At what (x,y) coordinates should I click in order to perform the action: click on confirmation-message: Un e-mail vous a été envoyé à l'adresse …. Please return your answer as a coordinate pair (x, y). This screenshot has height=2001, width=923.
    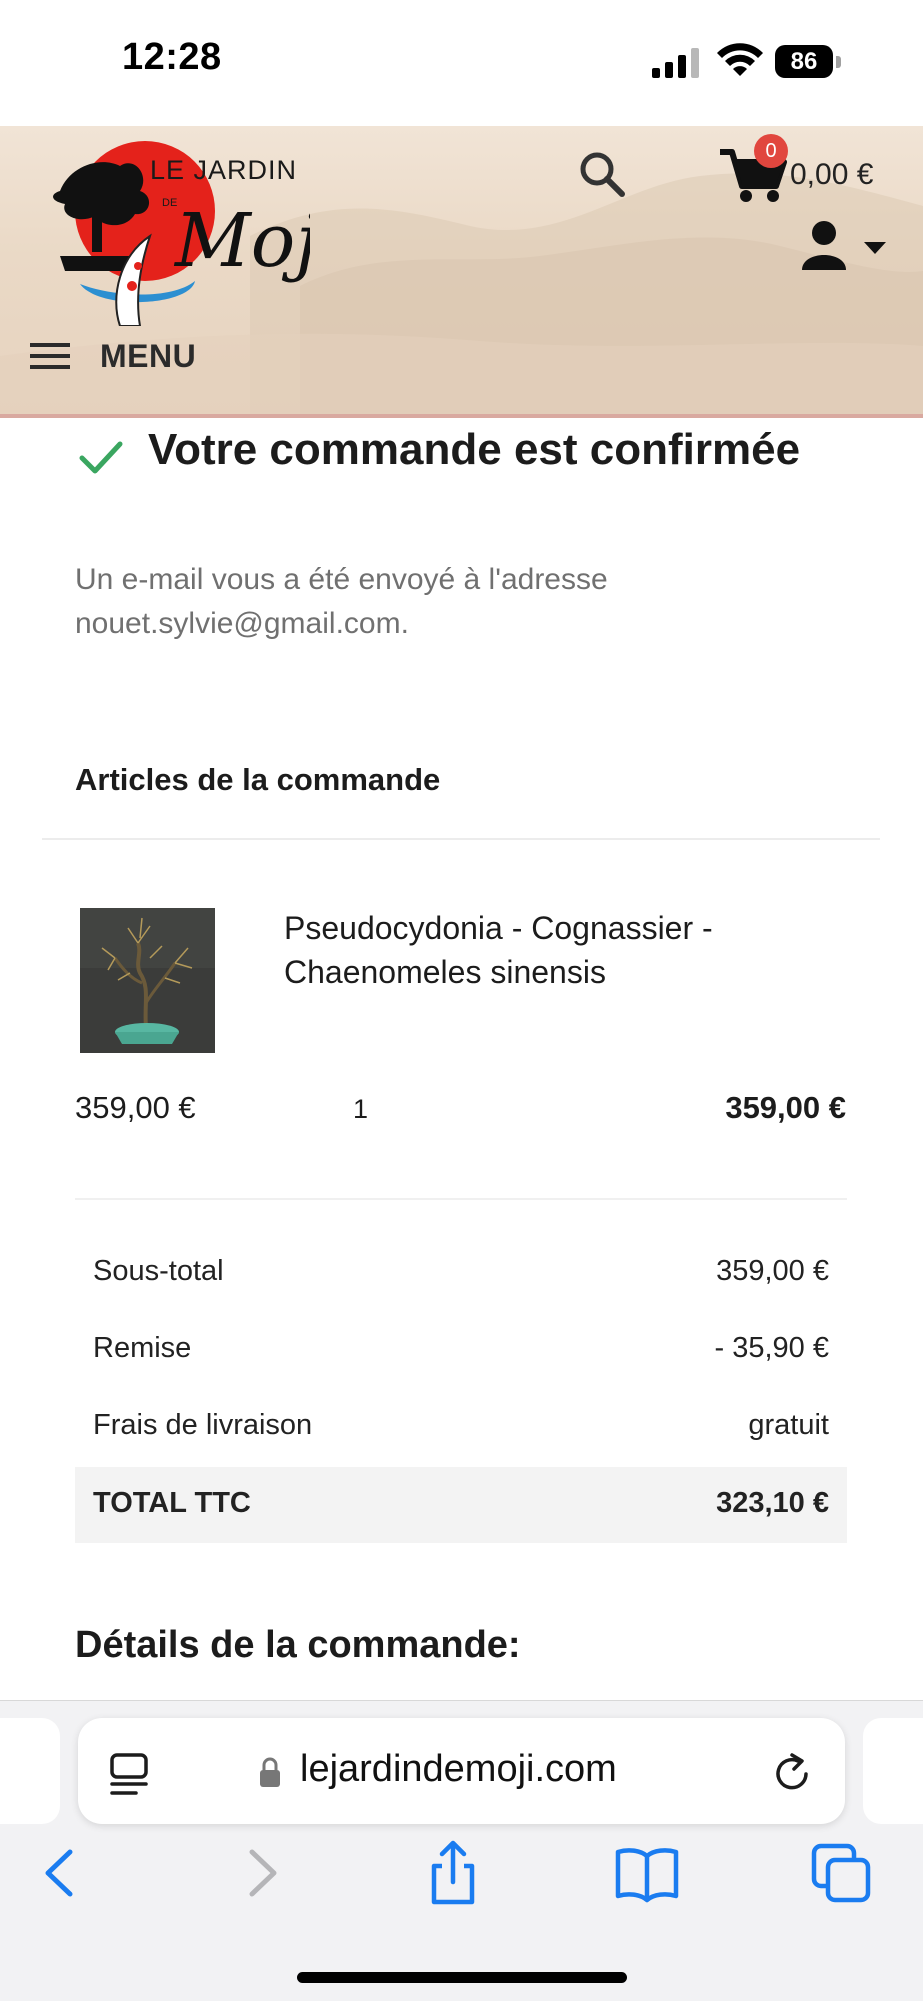
    Looking at the image, I should click on (341, 601).